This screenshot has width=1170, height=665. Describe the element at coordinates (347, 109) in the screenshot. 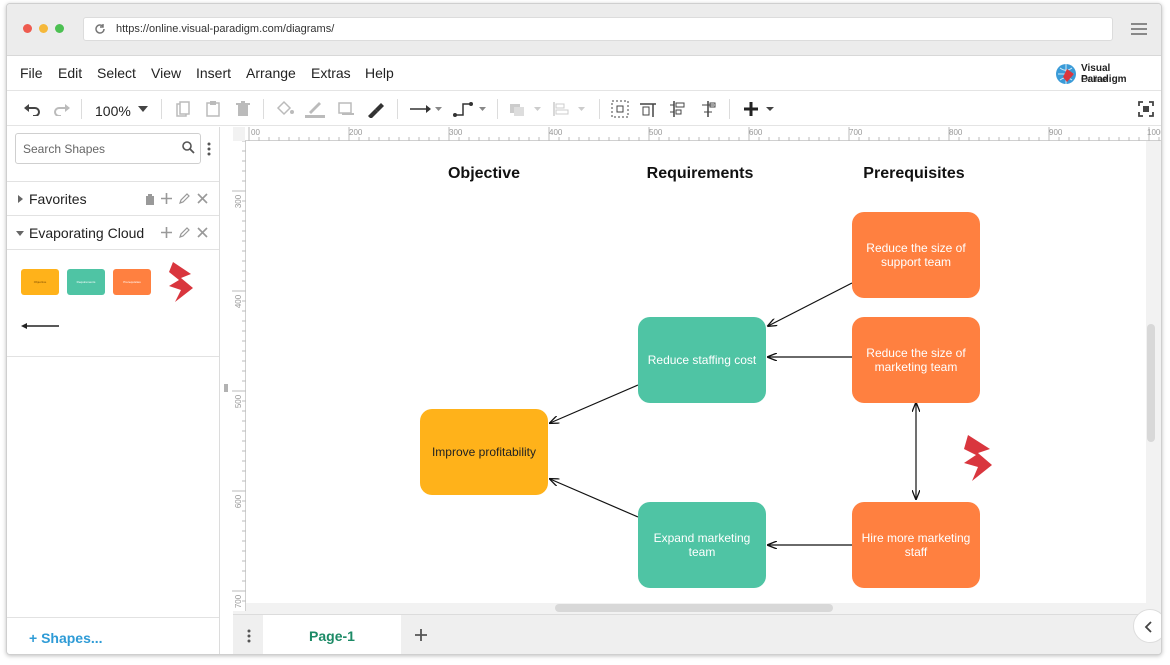

I see `shadow-icon` at that location.